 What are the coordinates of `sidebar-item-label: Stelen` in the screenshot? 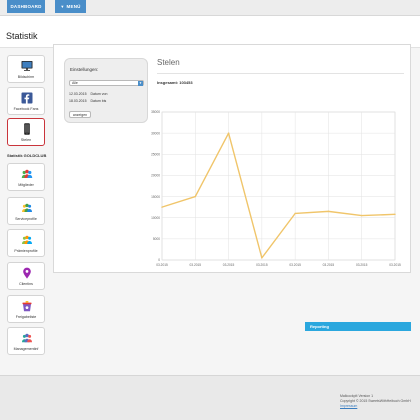 It's located at (26, 140).